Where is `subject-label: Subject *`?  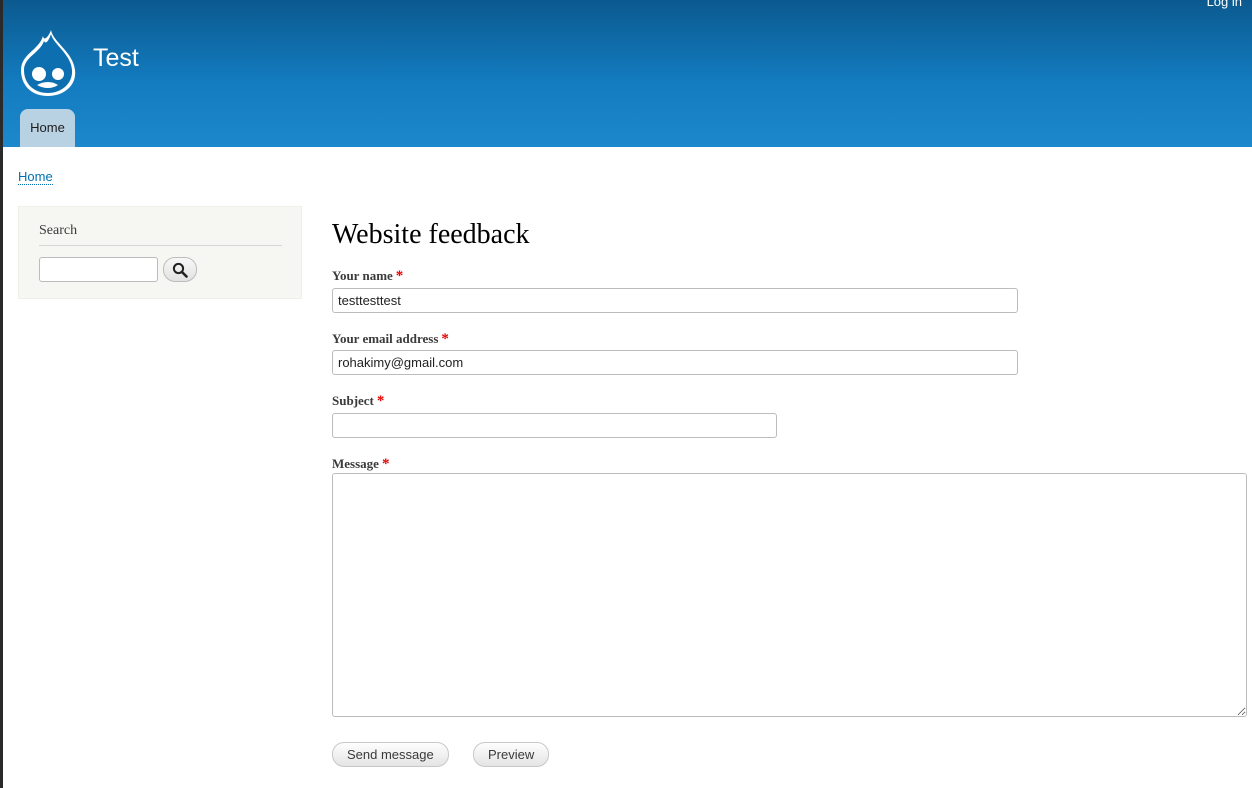
subject-label: Subject * is located at coordinates (358, 401).